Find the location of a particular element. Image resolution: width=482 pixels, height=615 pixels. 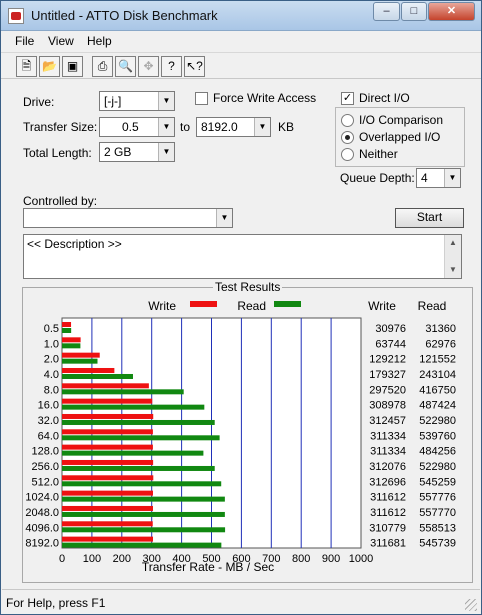

transfer-size-to-select: 8192.0 ▼ is located at coordinates (233, 127).